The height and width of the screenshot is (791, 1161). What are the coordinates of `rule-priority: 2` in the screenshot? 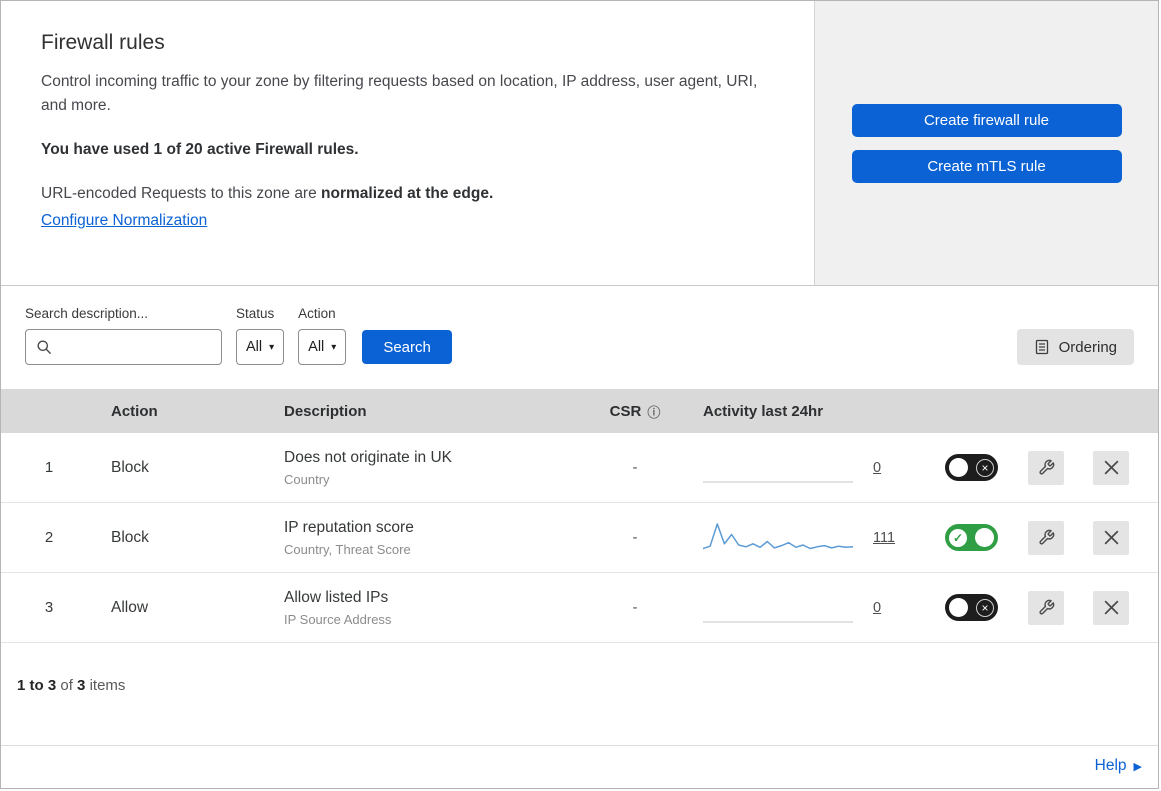 It's located at (49, 537).